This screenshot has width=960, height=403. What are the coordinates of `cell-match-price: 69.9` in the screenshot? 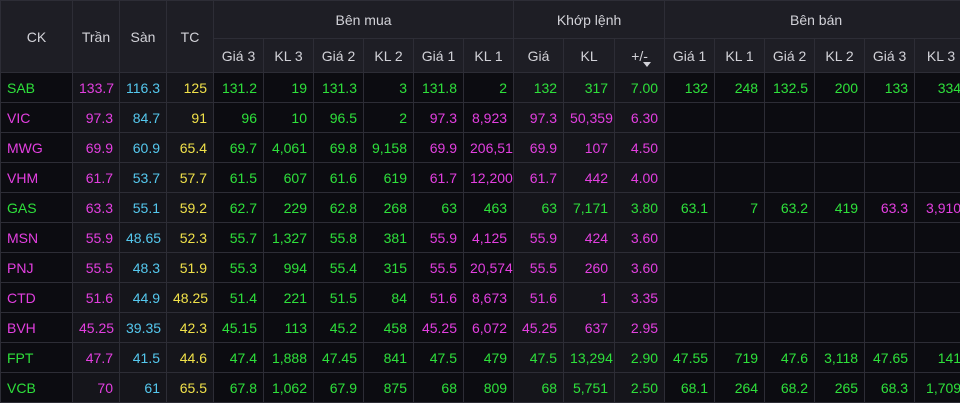 It's located at (539, 147).